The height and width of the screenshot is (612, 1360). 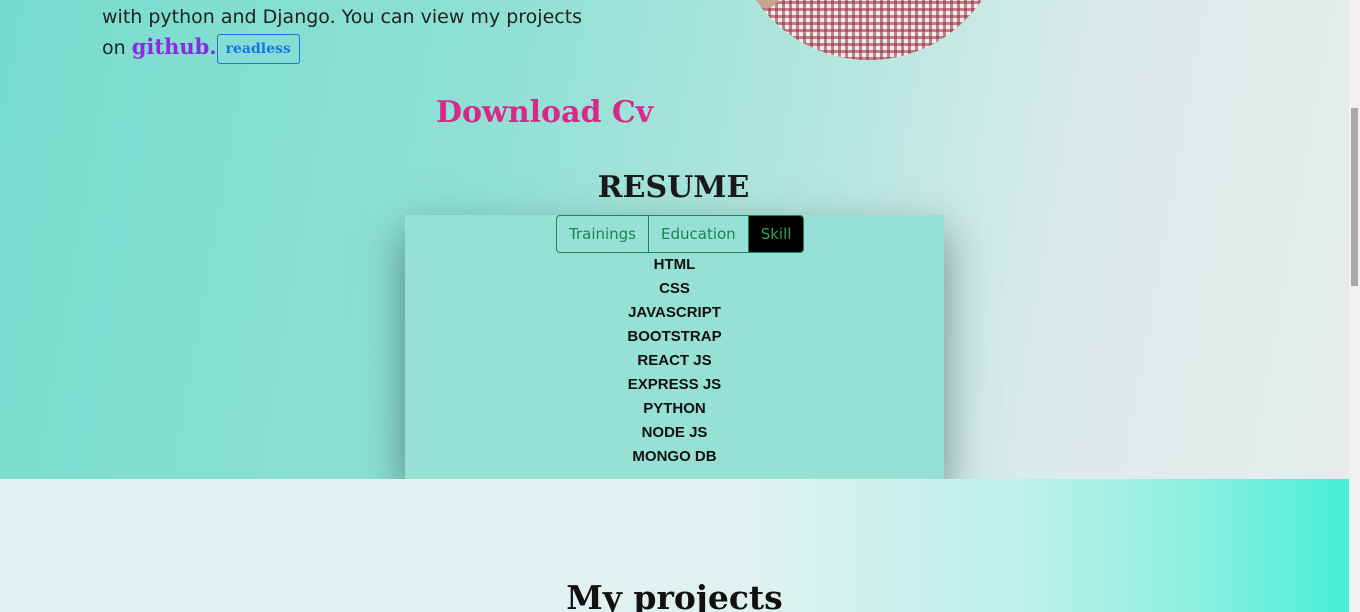 What do you see at coordinates (1354, 306) in the screenshot?
I see `page-scrollbar` at bounding box center [1354, 306].